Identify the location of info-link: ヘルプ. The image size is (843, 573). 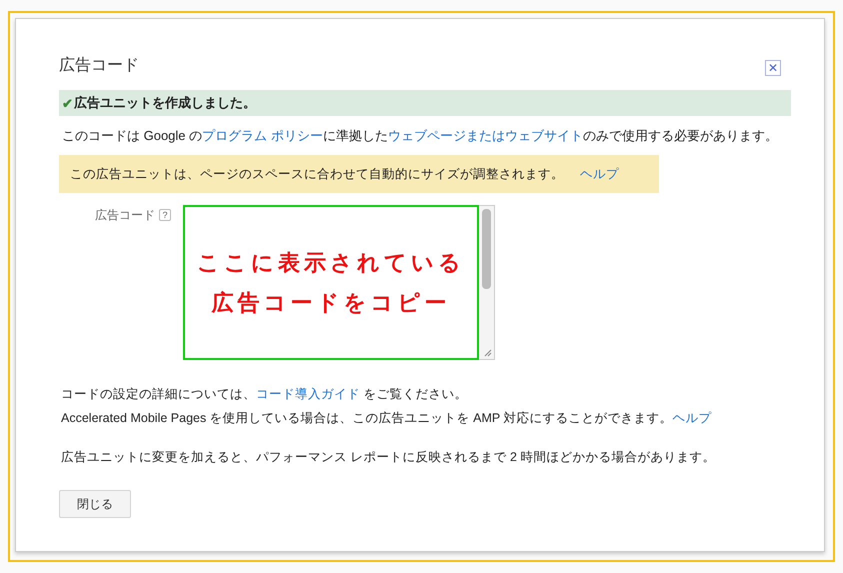
(692, 418).